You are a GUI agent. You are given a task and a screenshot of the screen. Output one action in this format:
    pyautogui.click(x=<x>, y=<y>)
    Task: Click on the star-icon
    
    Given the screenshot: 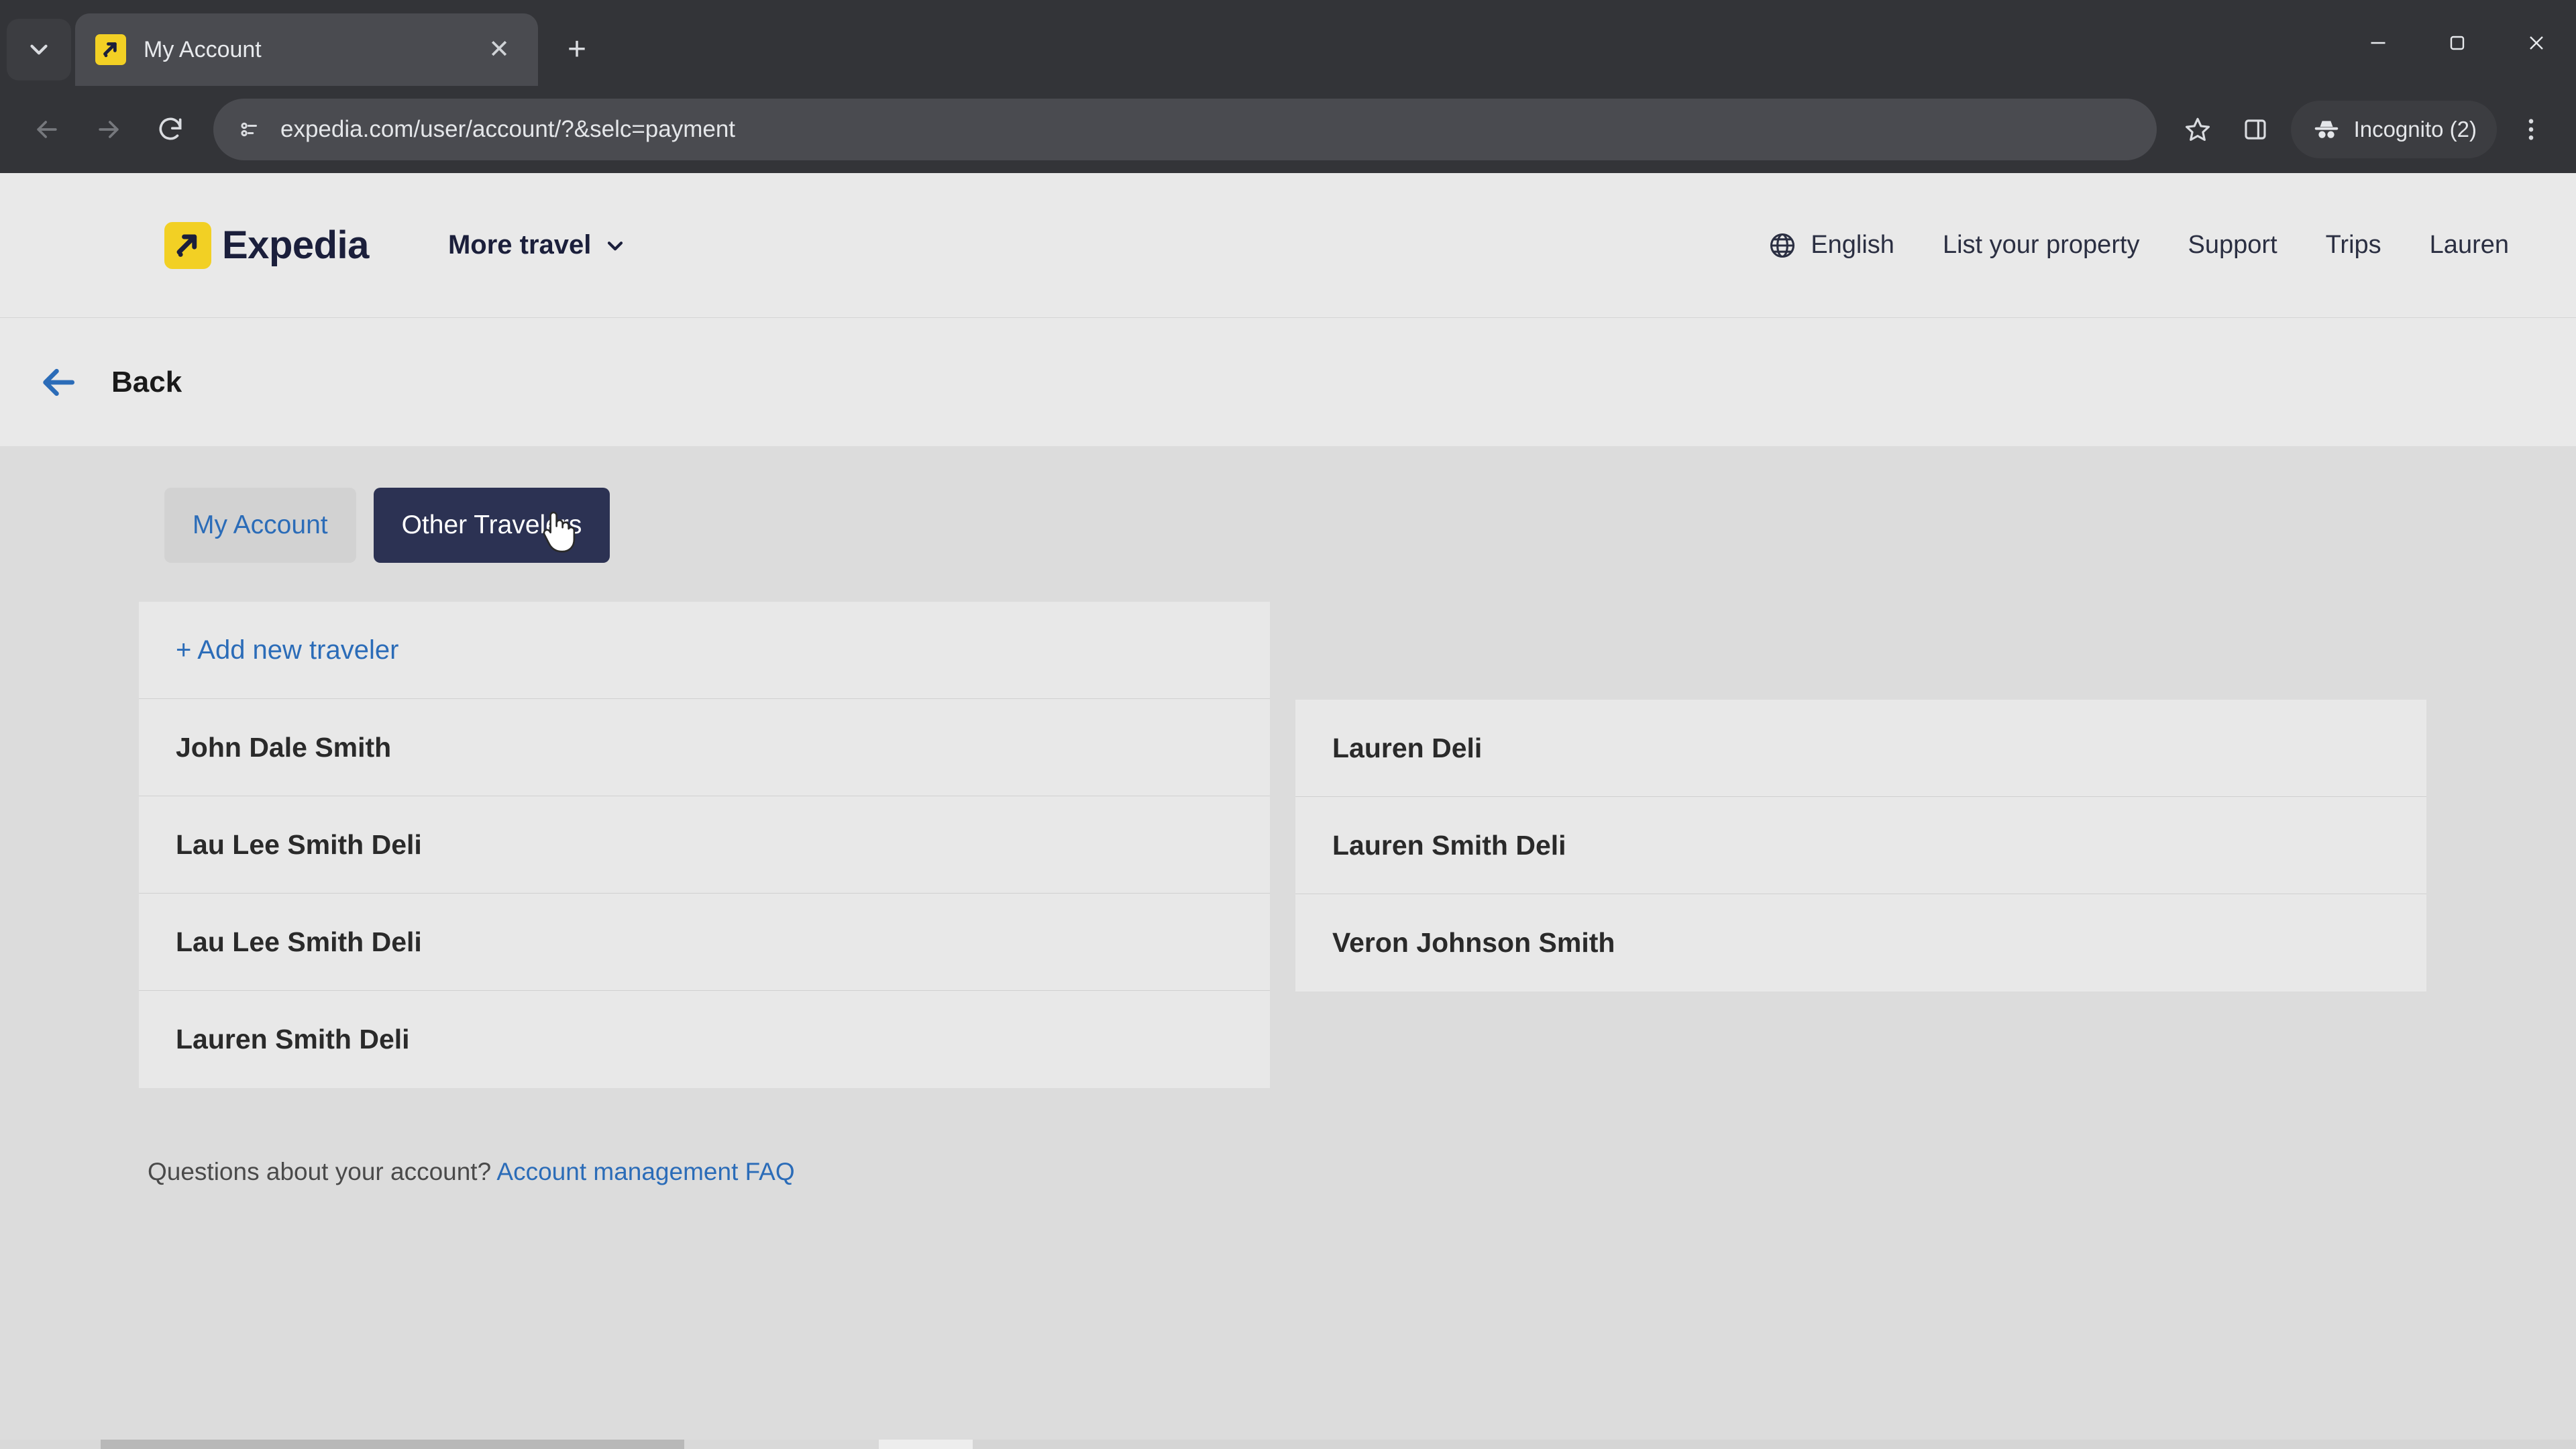 What is the action you would take?
    pyautogui.click(x=2197, y=129)
    